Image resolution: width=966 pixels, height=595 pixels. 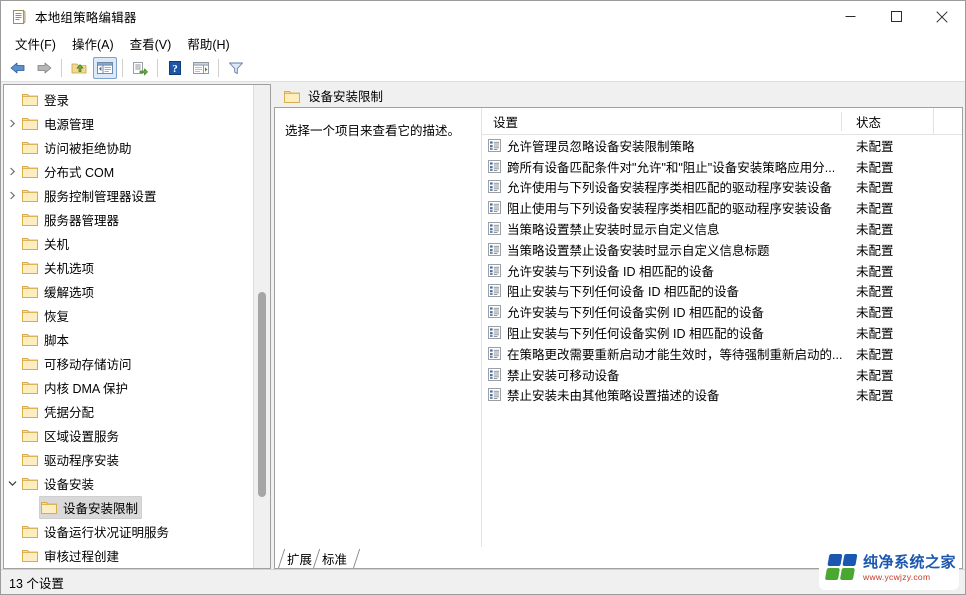 I want to click on description-text: 选择一个项目来查看它的描述。, so click(x=373, y=131).